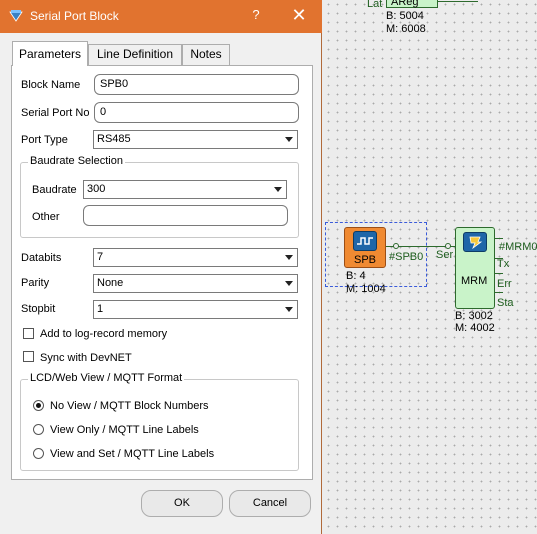  I want to click on mrm-block-name: MRM, so click(474, 281).